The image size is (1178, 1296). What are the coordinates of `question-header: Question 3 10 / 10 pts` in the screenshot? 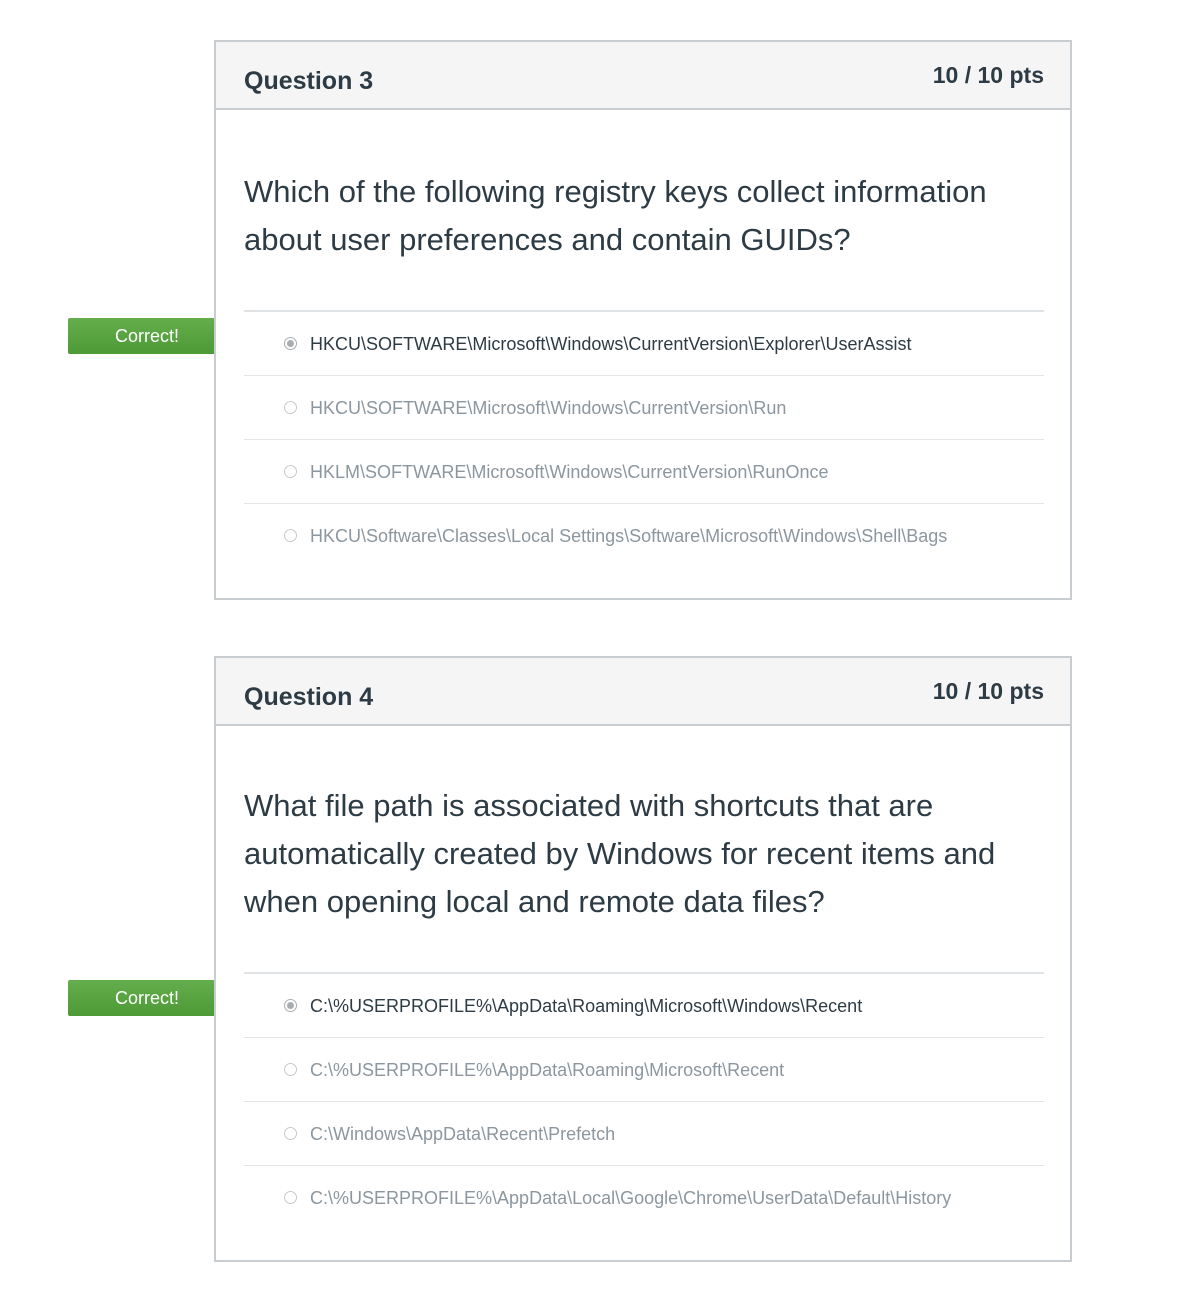 It's located at (643, 76).